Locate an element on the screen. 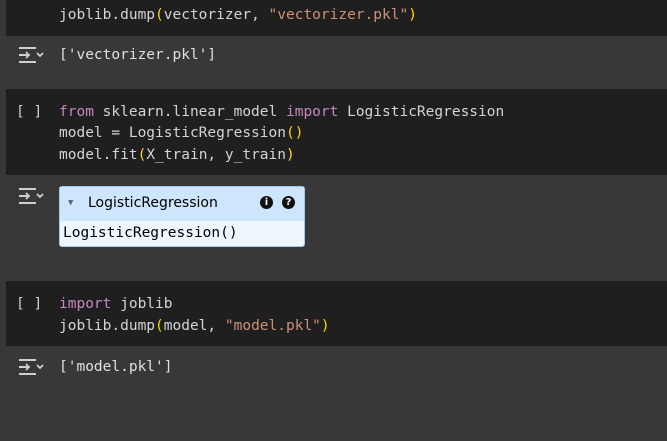  code-token: vectorizer, is located at coordinates (216, 15).